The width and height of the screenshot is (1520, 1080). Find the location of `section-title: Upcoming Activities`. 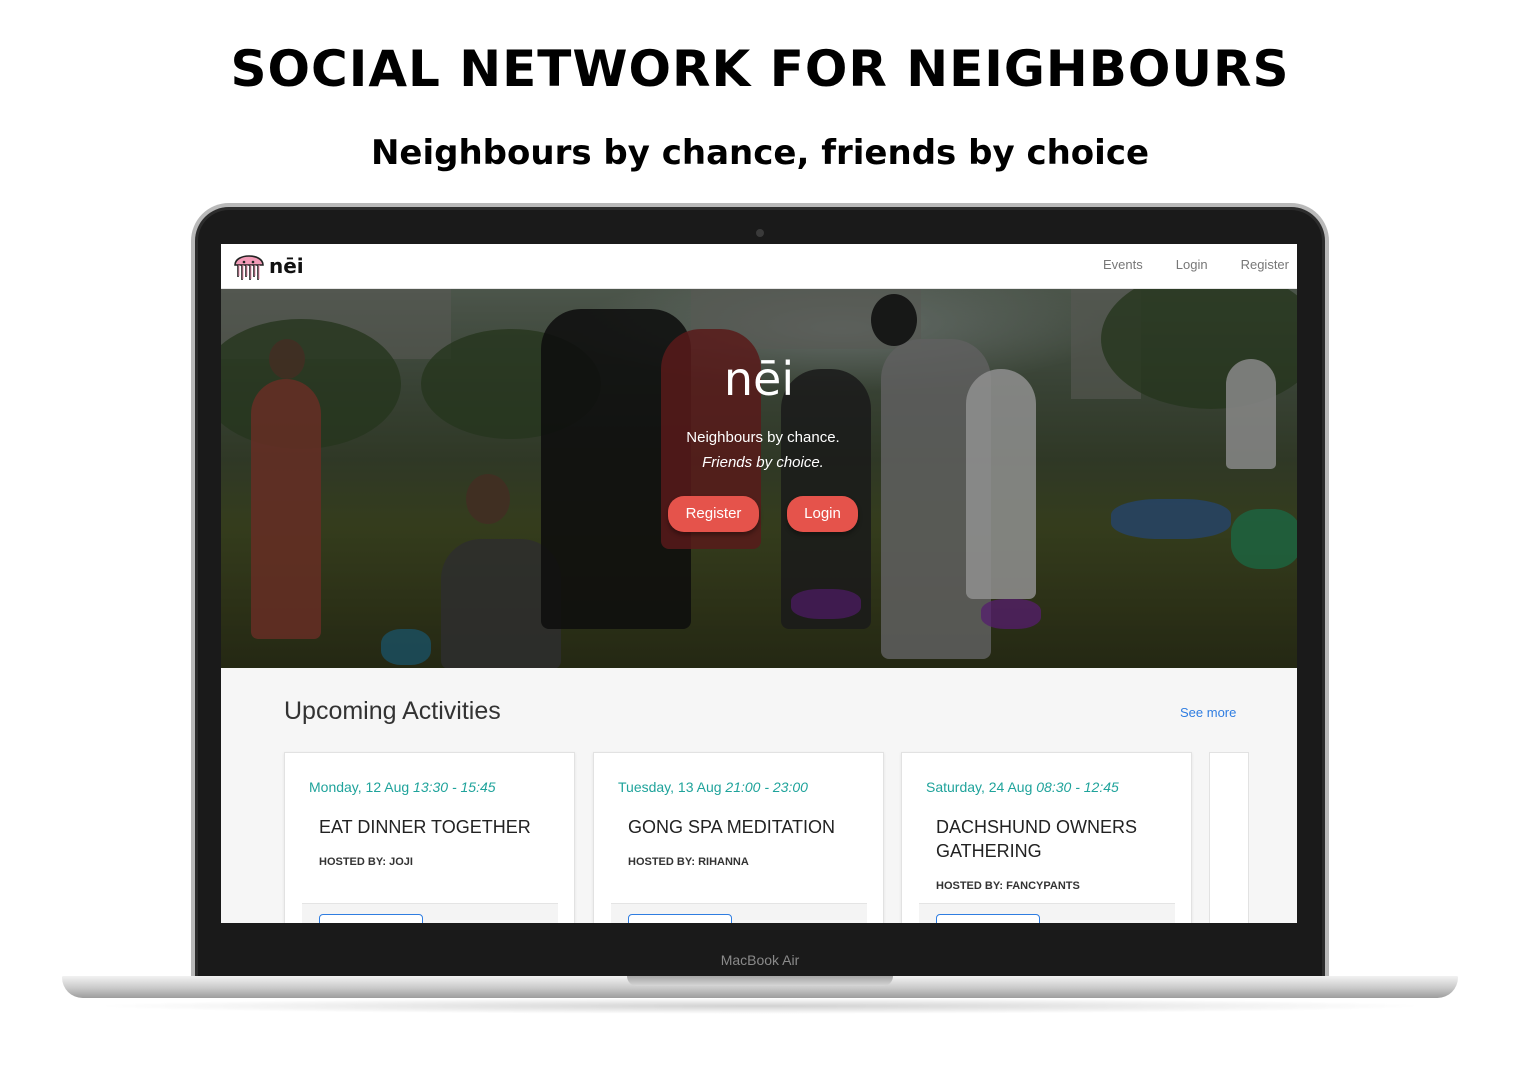

section-title: Upcoming Activities is located at coordinates (392, 711).